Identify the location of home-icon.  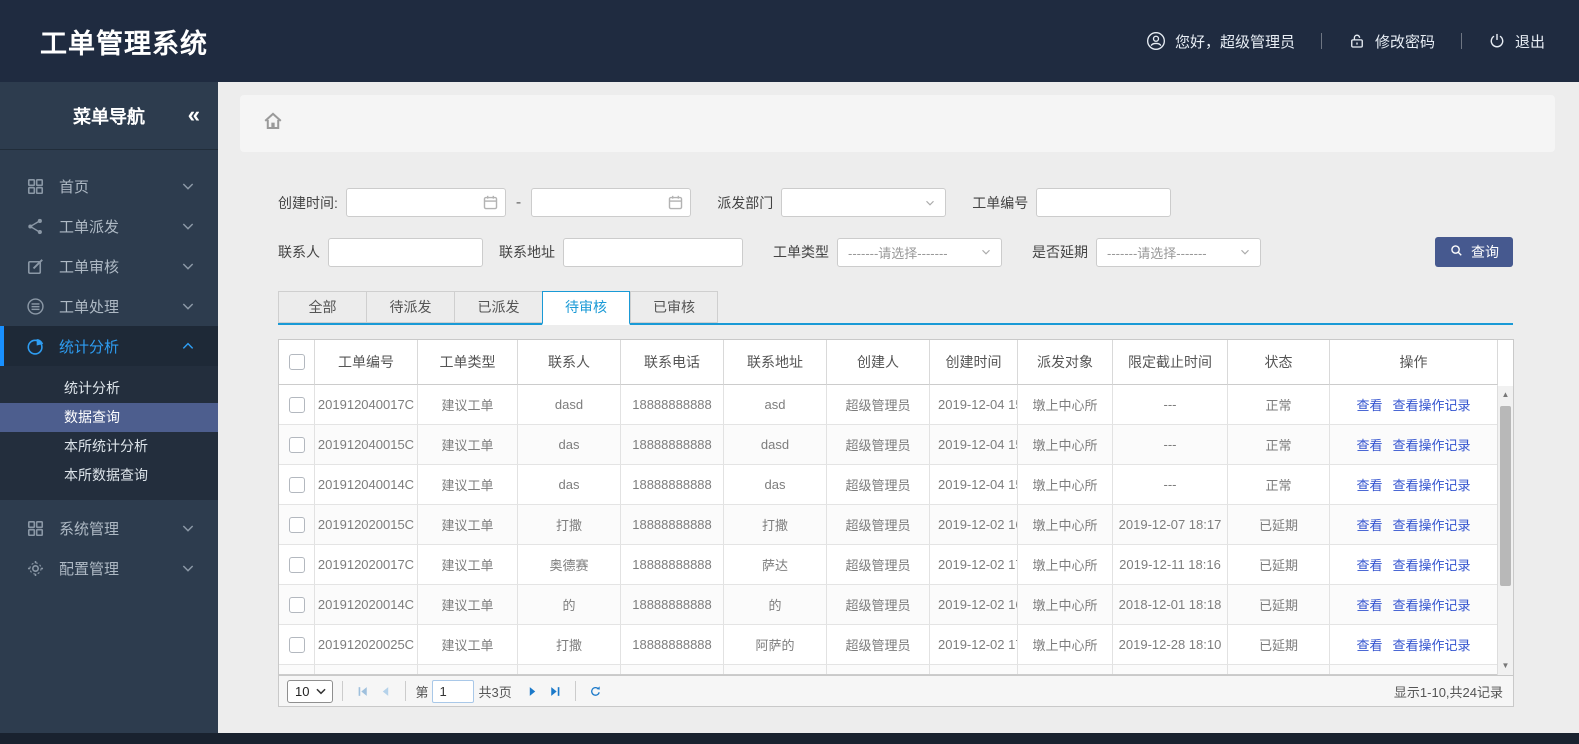
(273, 123).